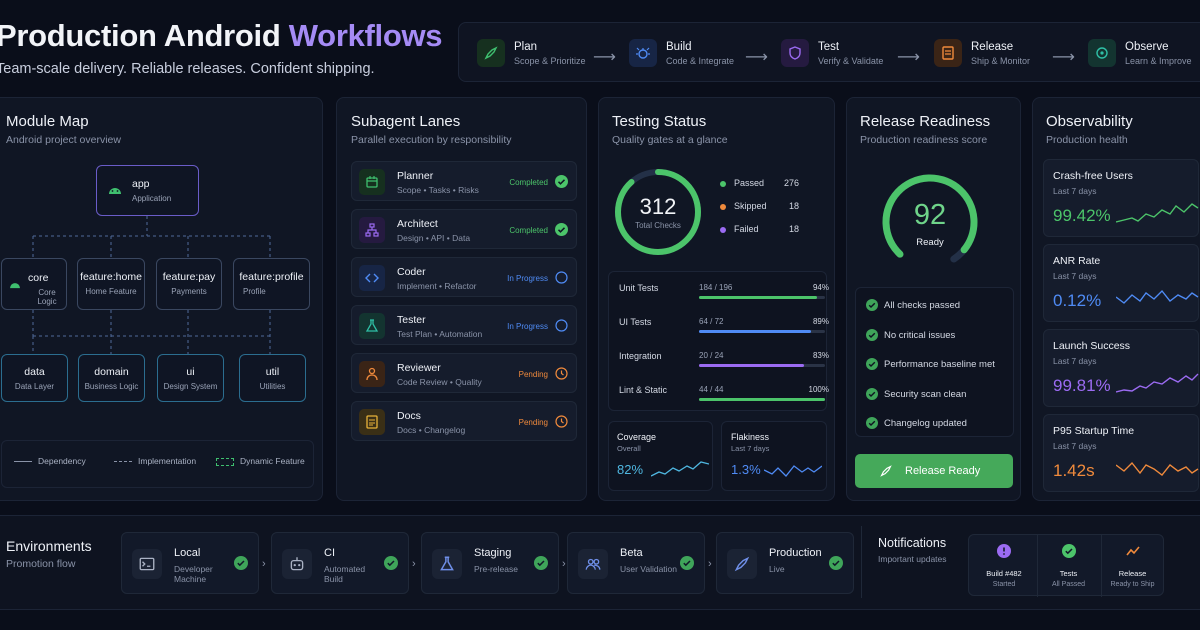 Image resolution: width=1200 pixels, height=630 pixels. I want to click on env-ci: CI Automated Build, so click(340, 563).